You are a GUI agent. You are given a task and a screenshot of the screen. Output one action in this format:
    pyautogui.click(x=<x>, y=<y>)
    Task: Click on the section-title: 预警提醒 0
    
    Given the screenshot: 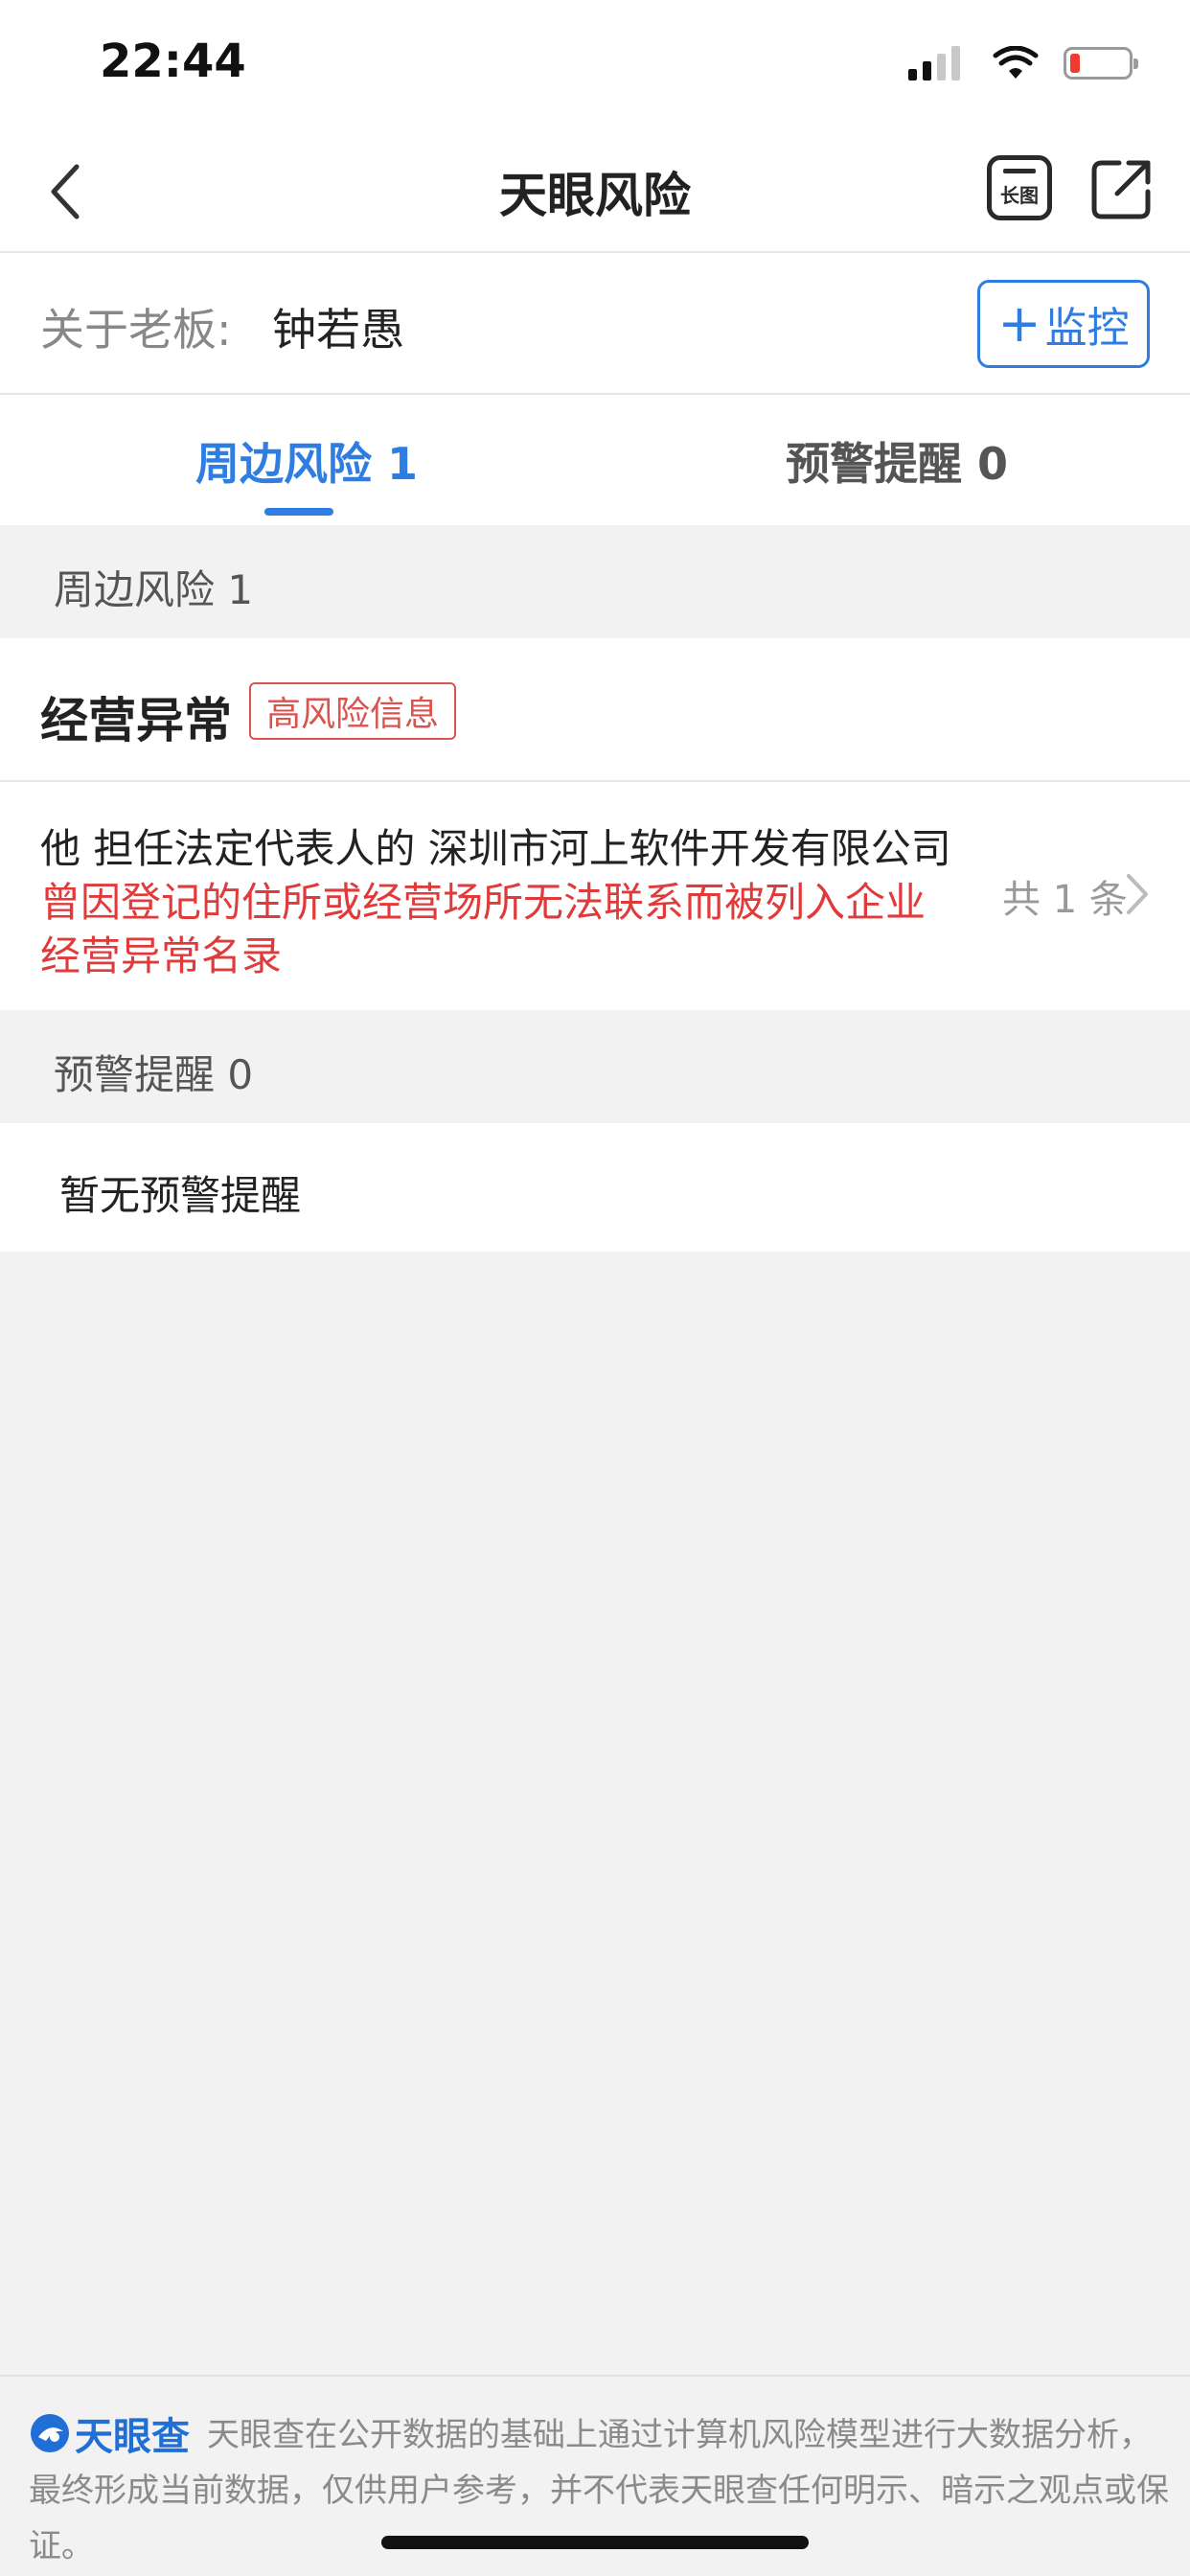 What is the action you would take?
    pyautogui.click(x=154, y=1074)
    